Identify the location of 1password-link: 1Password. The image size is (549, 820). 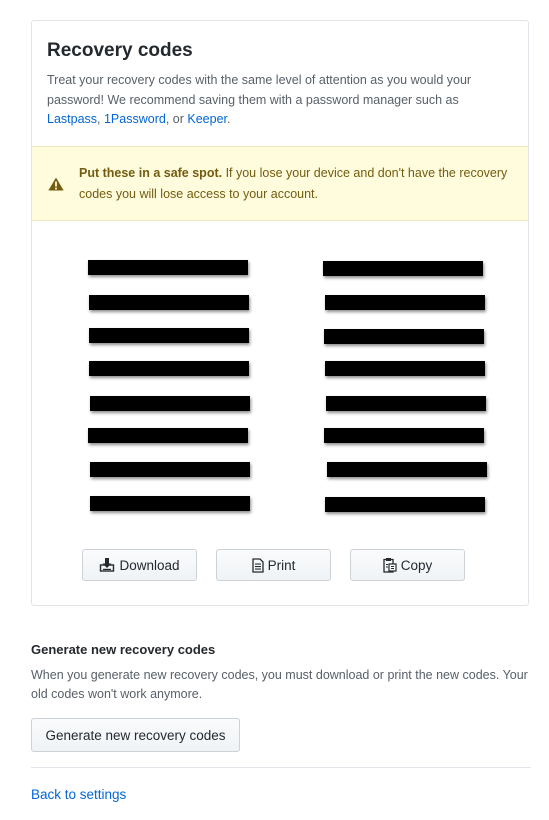
(135, 119).